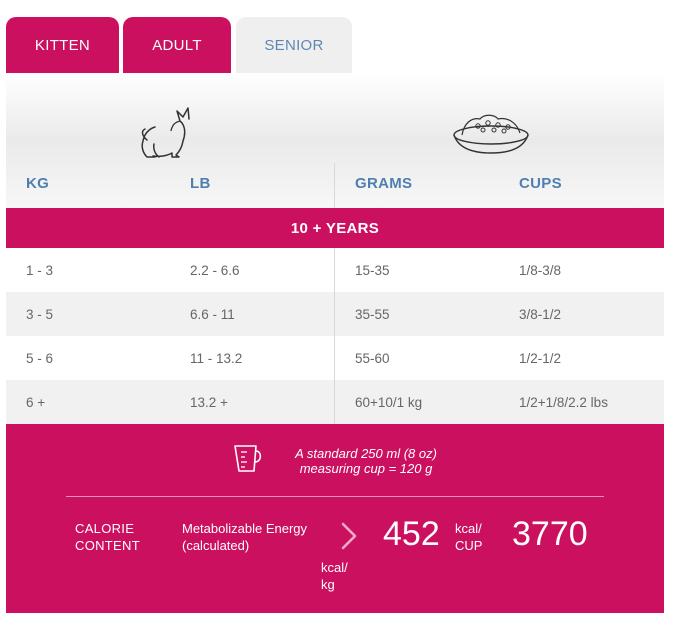 This screenshot has height=626, width=675. What do you see at coordinates (40, 358) in the screenshot?
I see `cell-kg: 5 - 6` at bounding box center [40, 358].